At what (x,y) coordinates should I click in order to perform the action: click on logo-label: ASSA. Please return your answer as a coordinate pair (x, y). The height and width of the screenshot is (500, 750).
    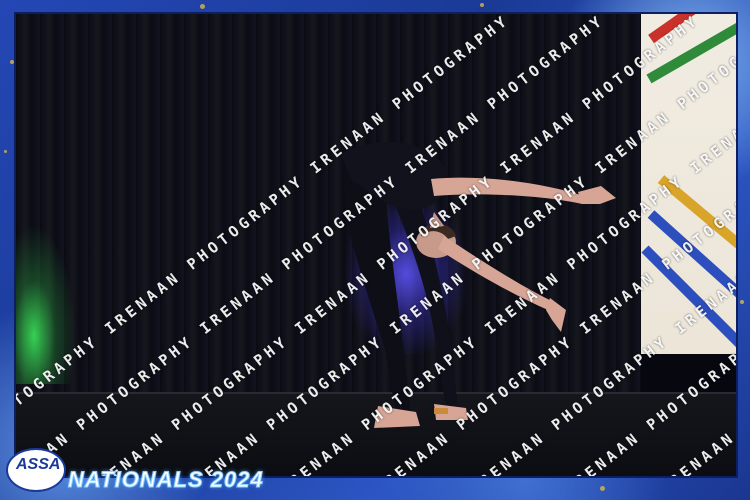
    Looking at the image, I should click on (38, 464).